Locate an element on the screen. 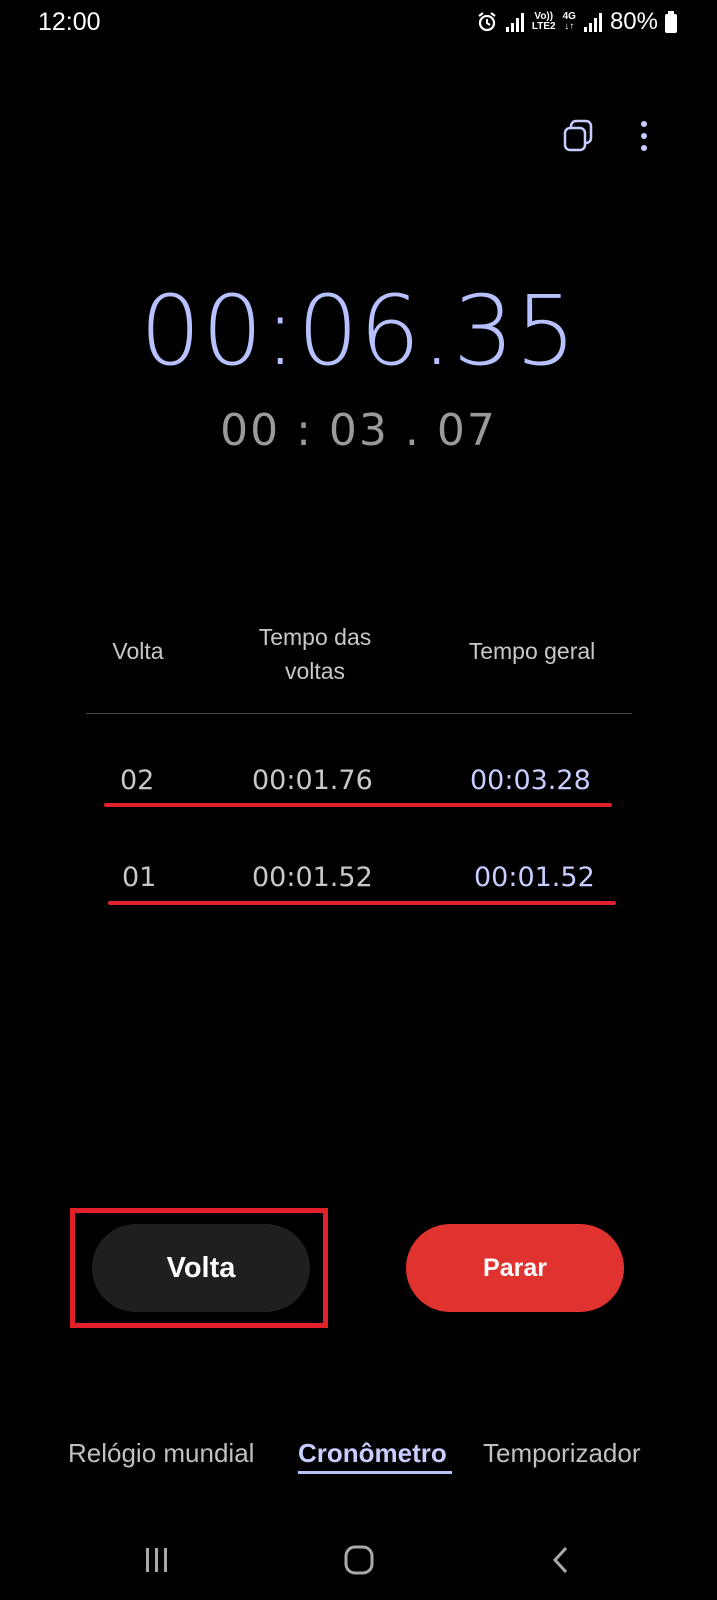  header-total-time: Tempo geral is located at coordinates (532, 651).